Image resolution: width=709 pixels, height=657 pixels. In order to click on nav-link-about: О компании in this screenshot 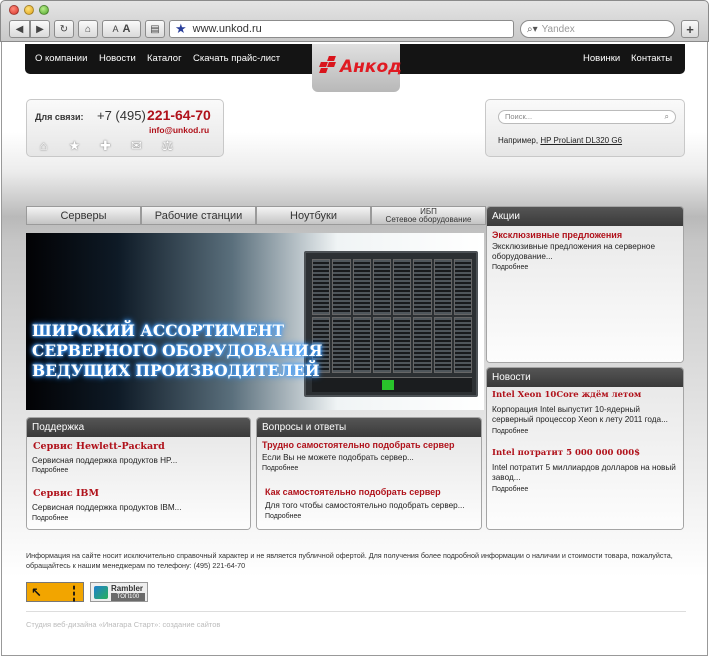, I will do `click(61, 58)`.